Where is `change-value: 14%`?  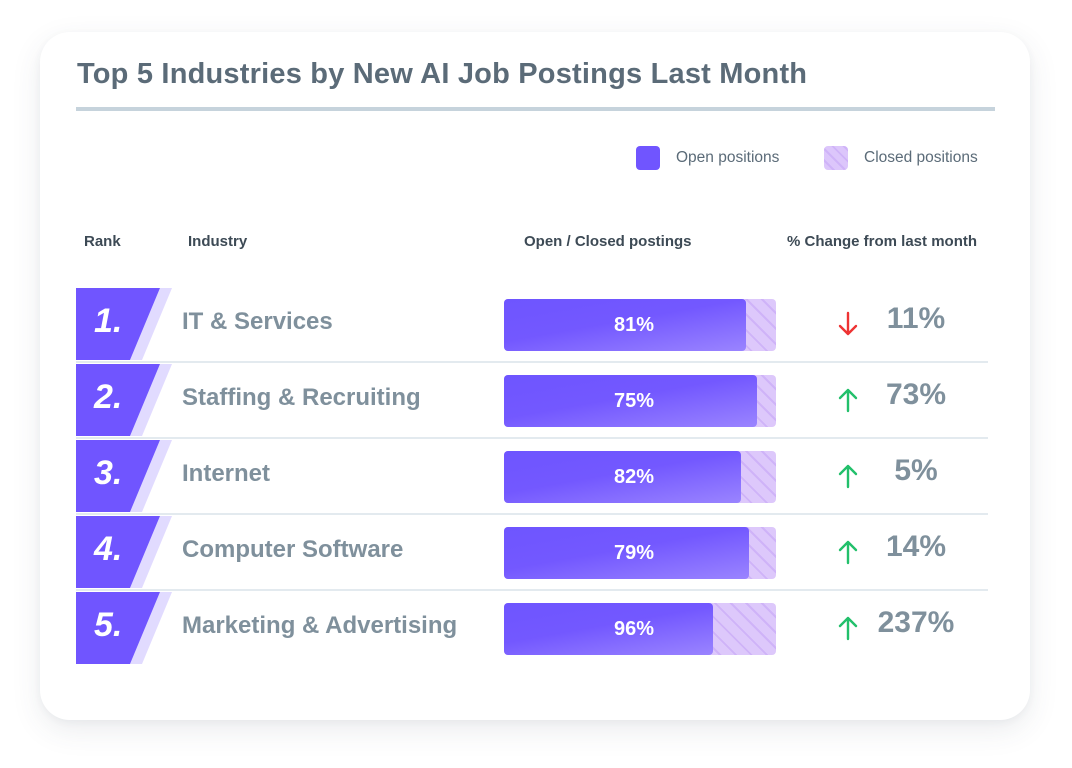
change-value: 14% is located at coordinates (916, 546).